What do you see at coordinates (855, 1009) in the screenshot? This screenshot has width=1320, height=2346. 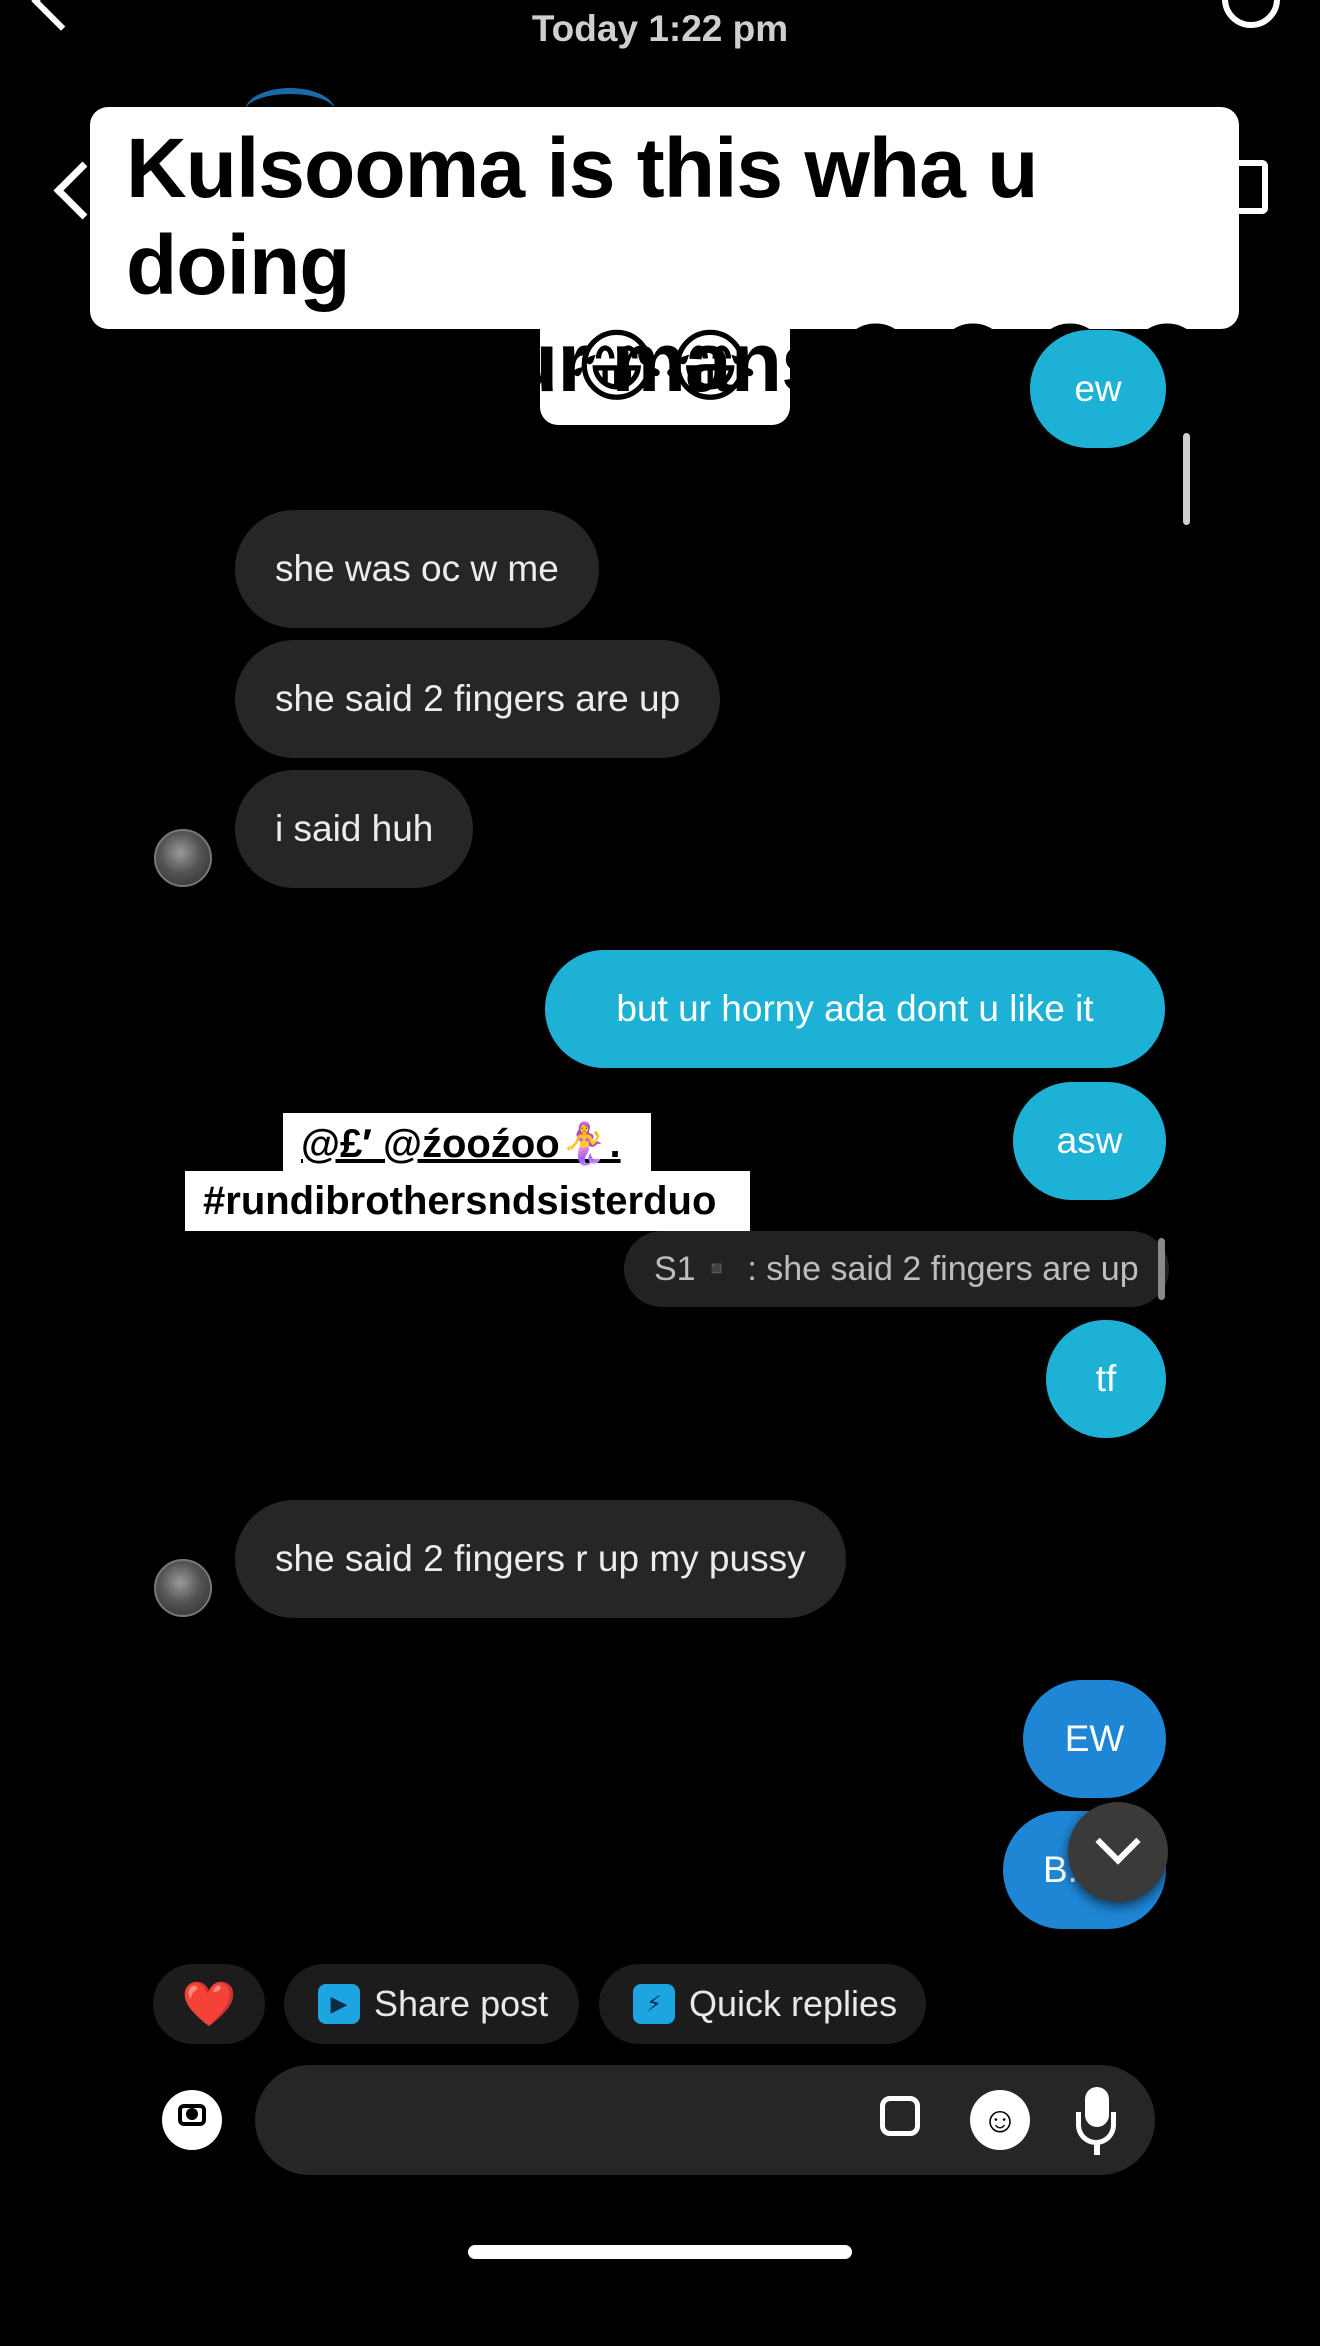 I see `message-outgoing: but ur horny ada dont u like it` at bounding box center [855, 1009].